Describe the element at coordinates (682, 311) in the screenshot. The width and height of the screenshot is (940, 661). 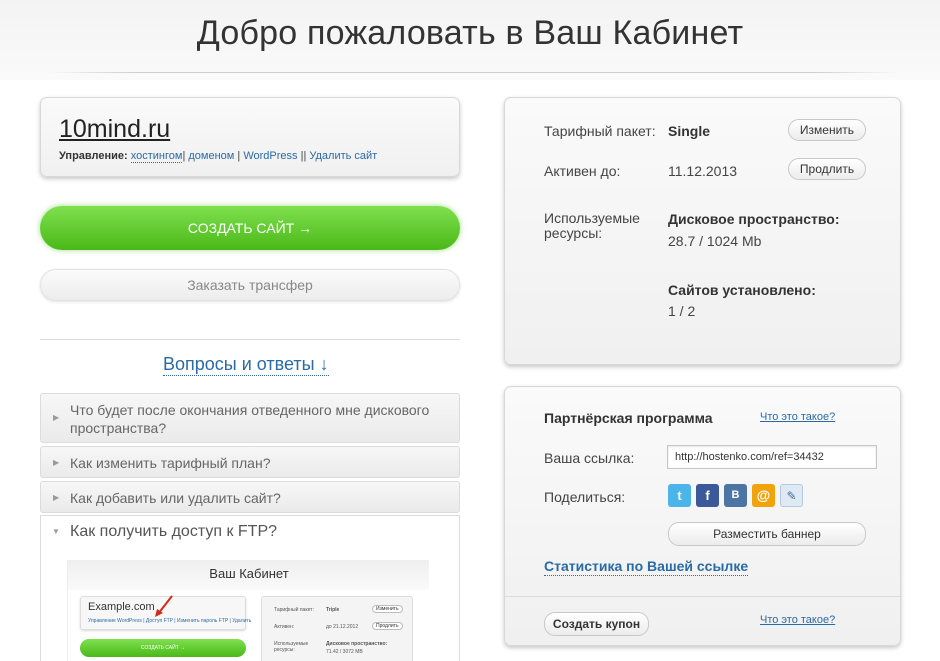
I see `sites-installed-value: 1 / 2` at that location.